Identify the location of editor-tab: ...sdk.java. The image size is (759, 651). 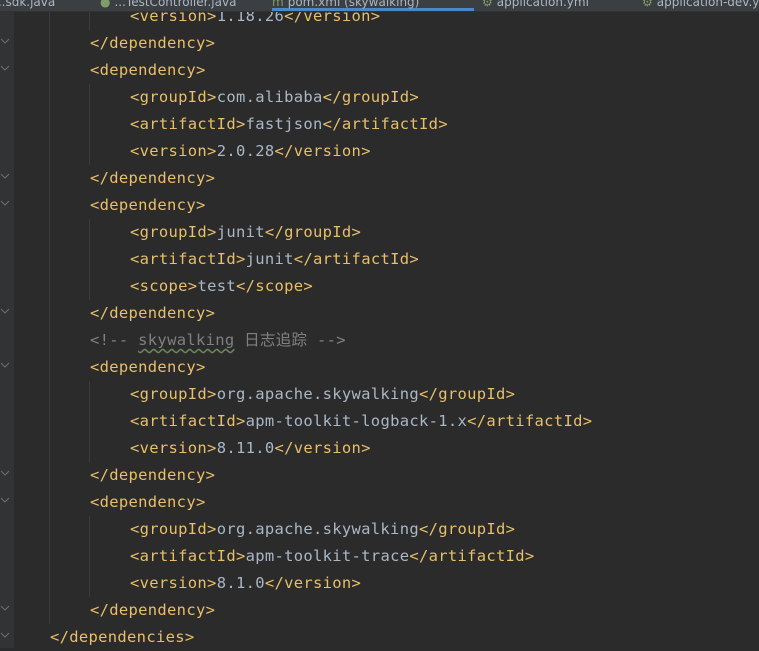
(27, 5).